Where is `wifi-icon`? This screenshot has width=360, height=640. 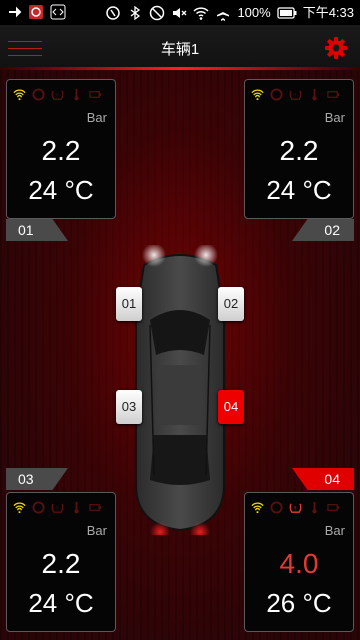
wifi-icon is located at coordinates (201, 13).